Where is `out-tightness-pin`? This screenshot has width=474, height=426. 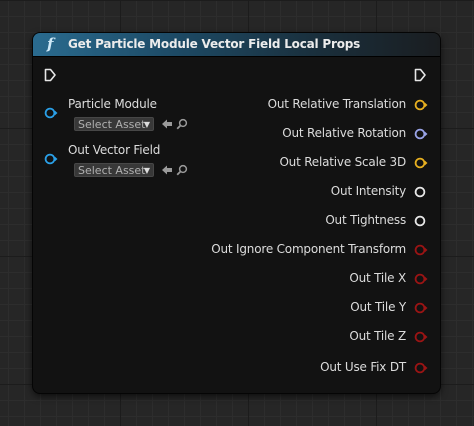 out-tightness-pin is located at coordinates (421, 221).